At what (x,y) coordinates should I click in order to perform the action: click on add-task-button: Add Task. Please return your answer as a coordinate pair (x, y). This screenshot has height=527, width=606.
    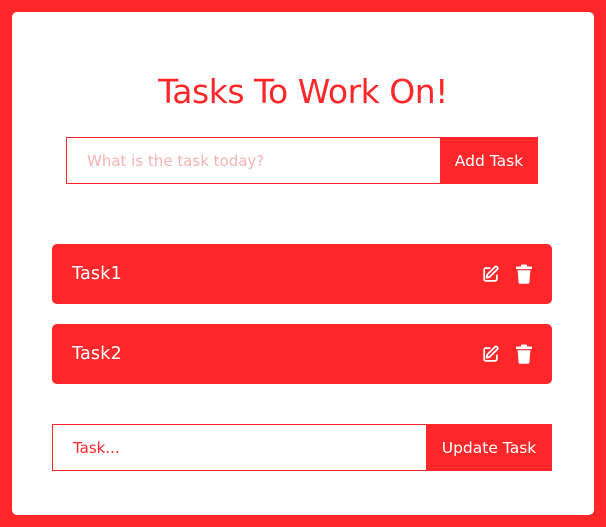
    Looking at the image, I should click on (489, 160).